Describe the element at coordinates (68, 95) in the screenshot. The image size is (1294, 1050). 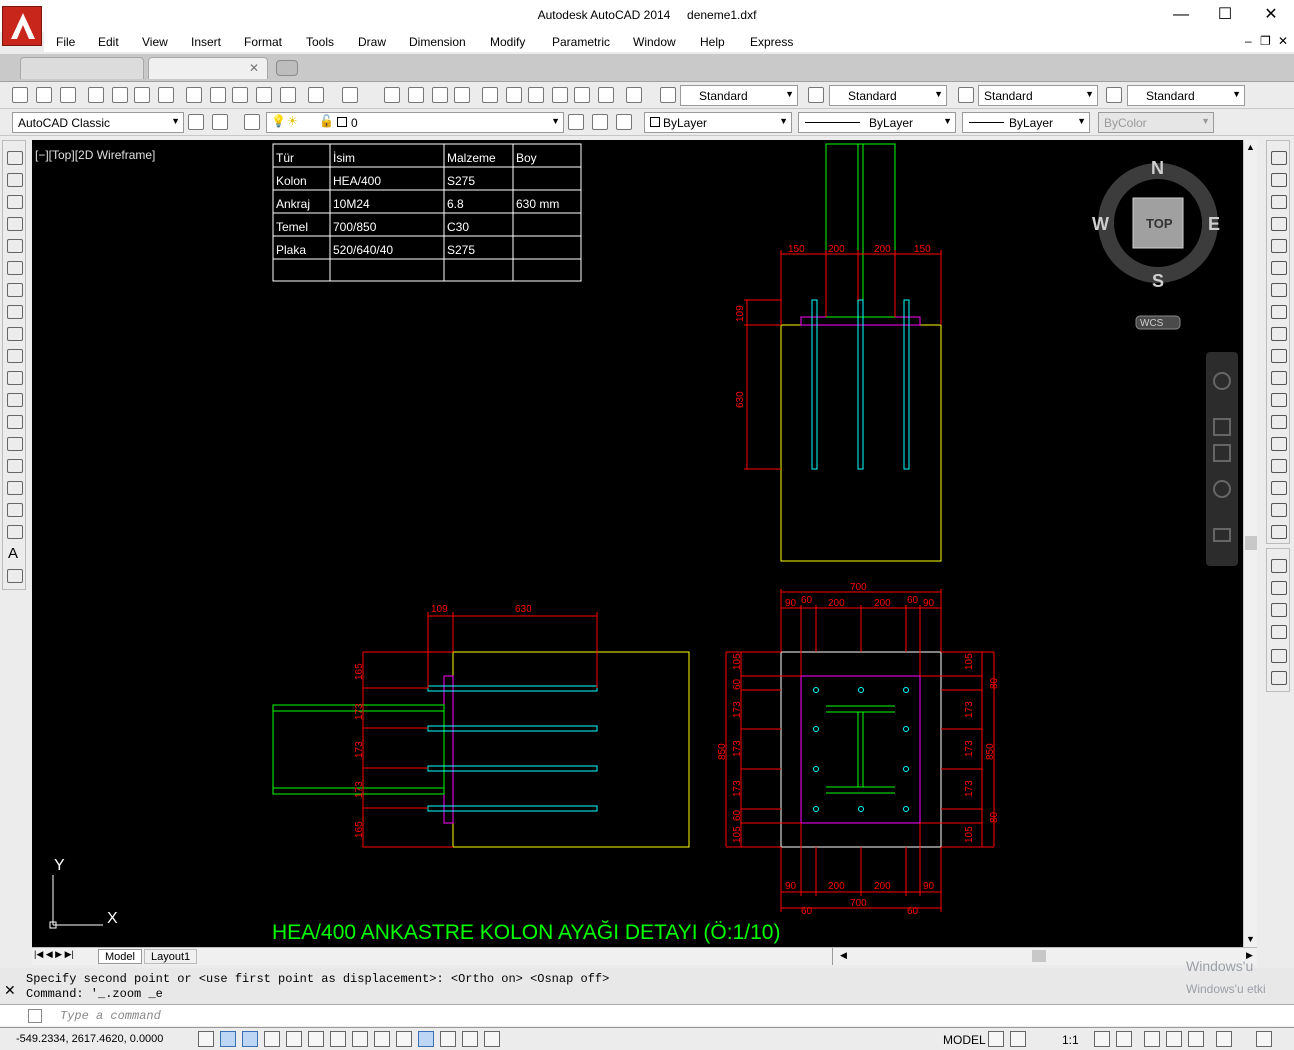
I see `save-icon` at that location.